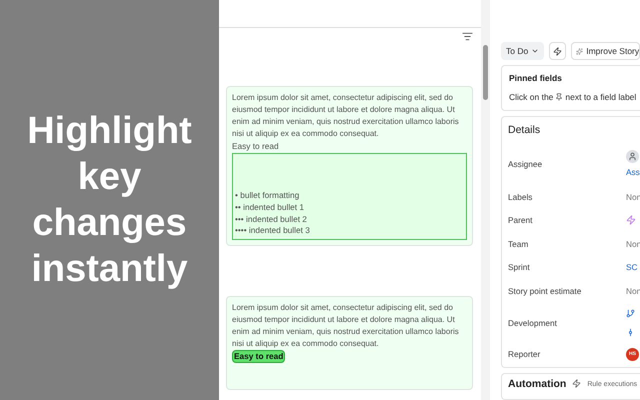 Image resolution: width=640 pixels, height=400 pixels. I want to click on lightning-button, so click(557, 51).